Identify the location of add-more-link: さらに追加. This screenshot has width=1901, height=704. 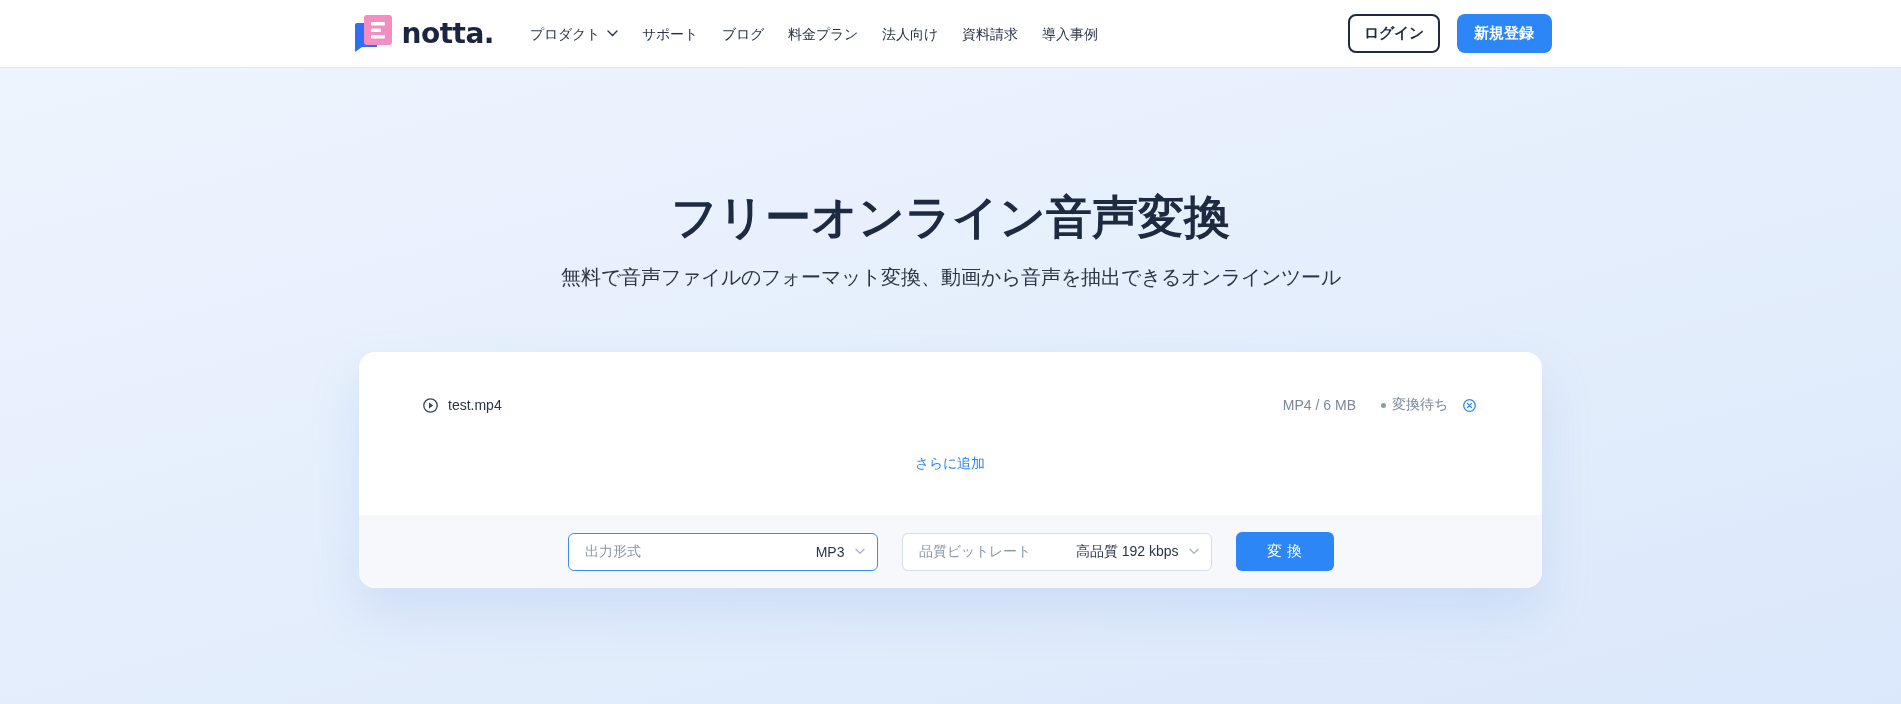
(949, 463).